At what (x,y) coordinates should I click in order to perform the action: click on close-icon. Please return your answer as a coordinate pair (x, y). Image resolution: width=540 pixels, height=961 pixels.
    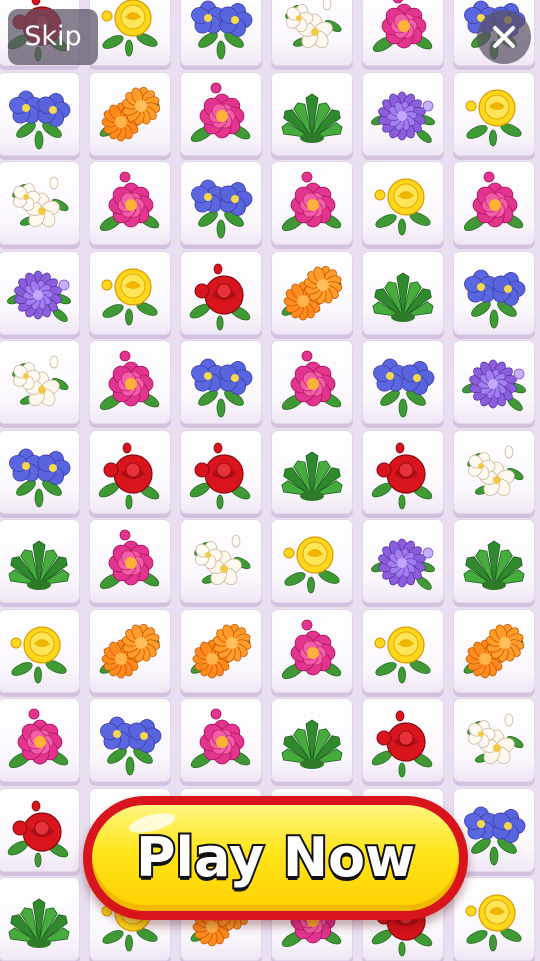
    Looking at the image, I should click on (504, 37).